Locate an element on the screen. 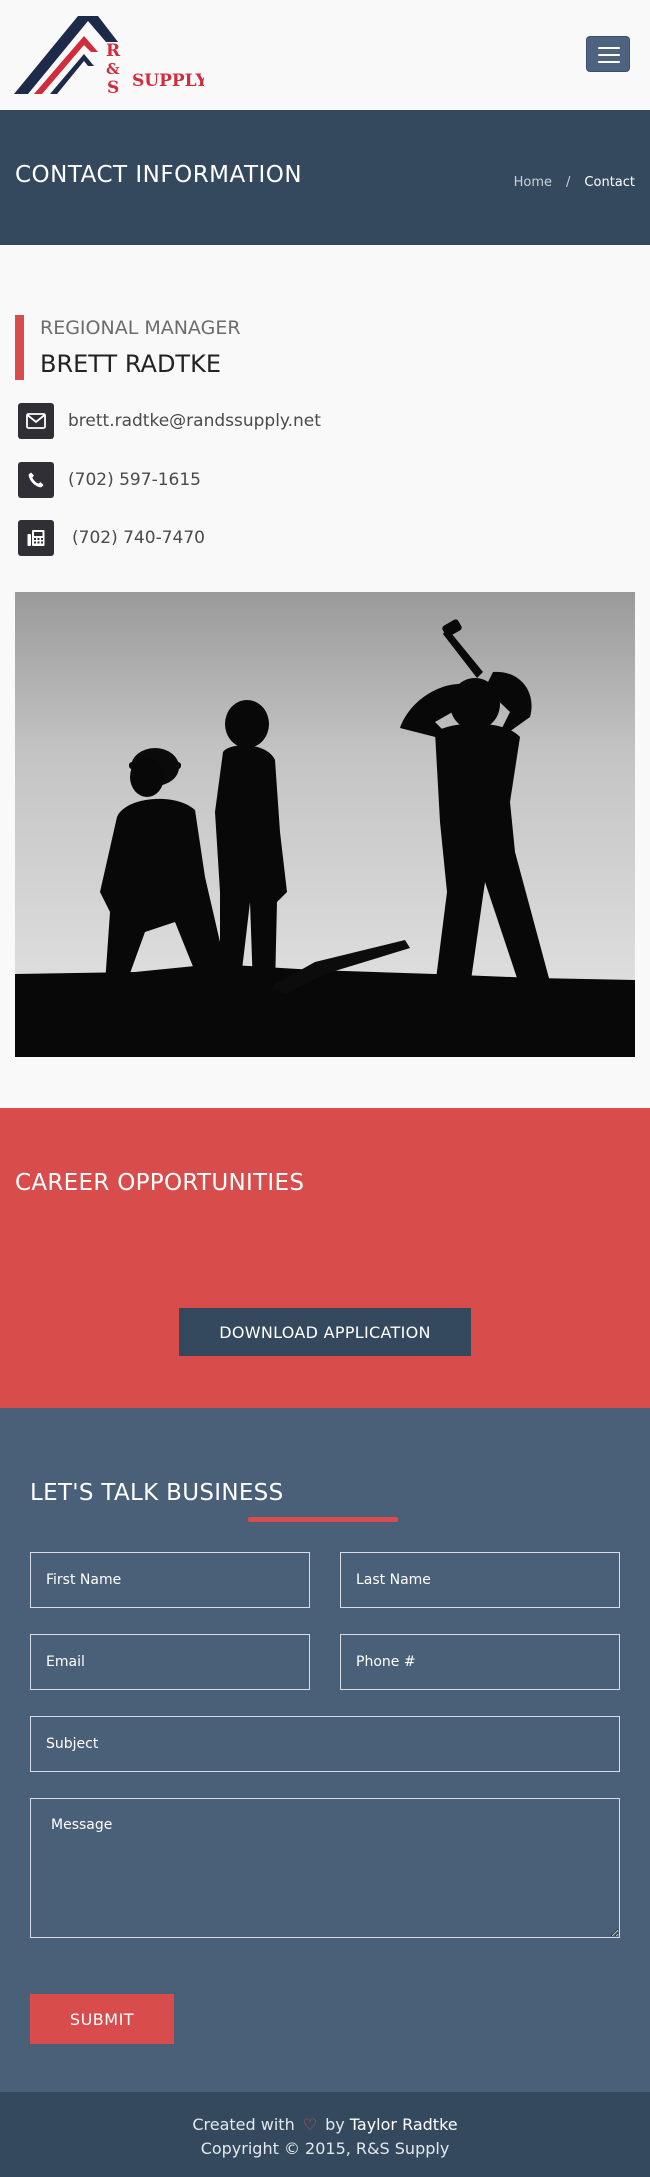 This screenshot has height=2177, width=650. footer-author-link: Taylor Radtke is located at coordinates (404, 2124).